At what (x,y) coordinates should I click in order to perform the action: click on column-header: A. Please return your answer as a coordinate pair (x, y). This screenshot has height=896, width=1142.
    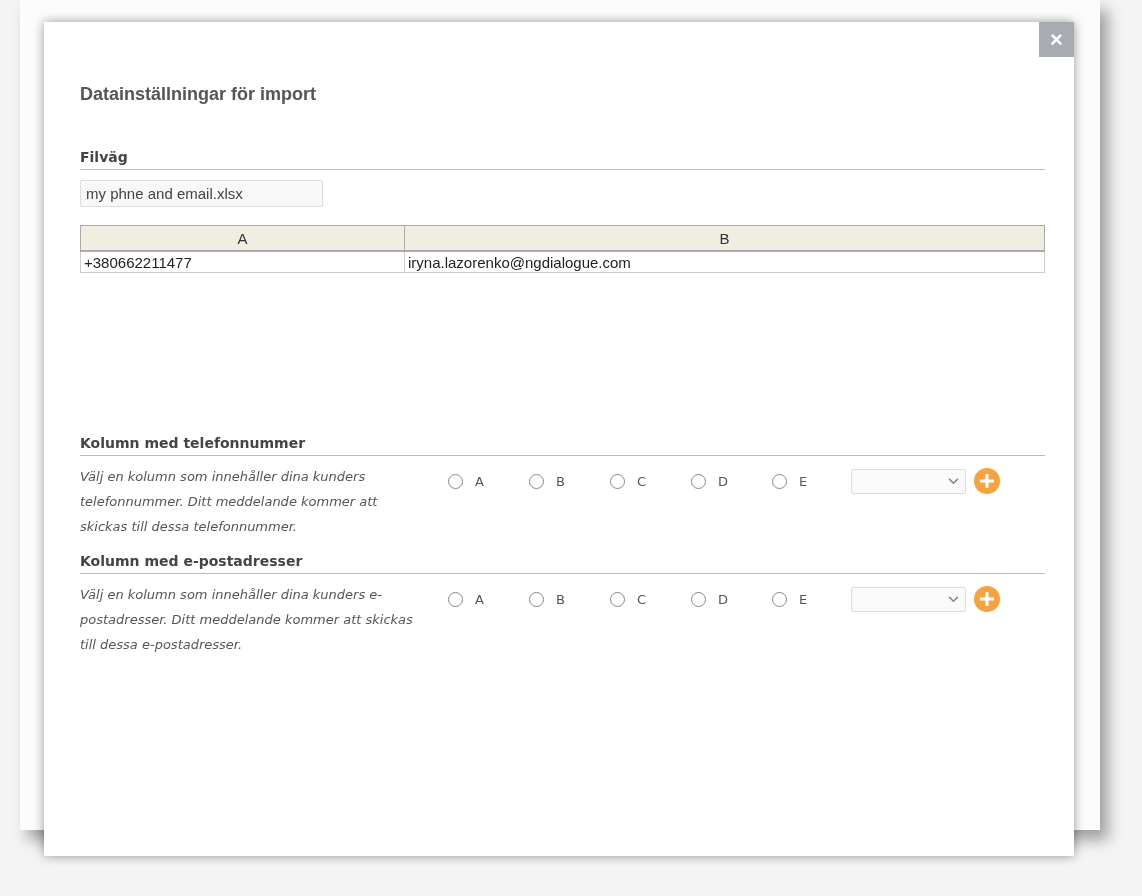
    Looking at the image, I should click on (242, 238).